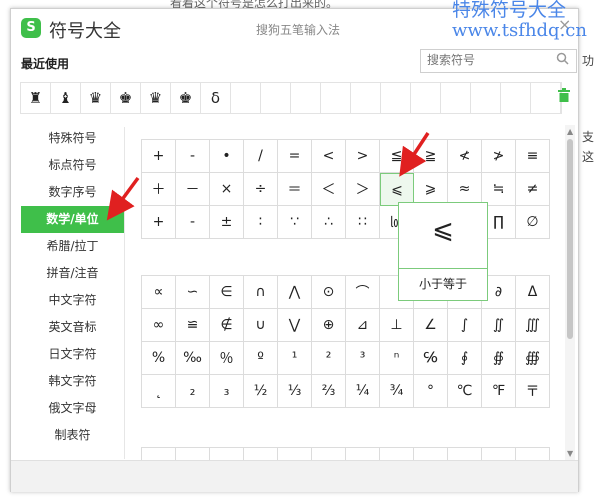 Image resolution: width=596 pixels, height=498 pixels. Describe the element at coordinates (72, 219) in the screenshot. I see `sidebar-item: 数学/单位` at that location.